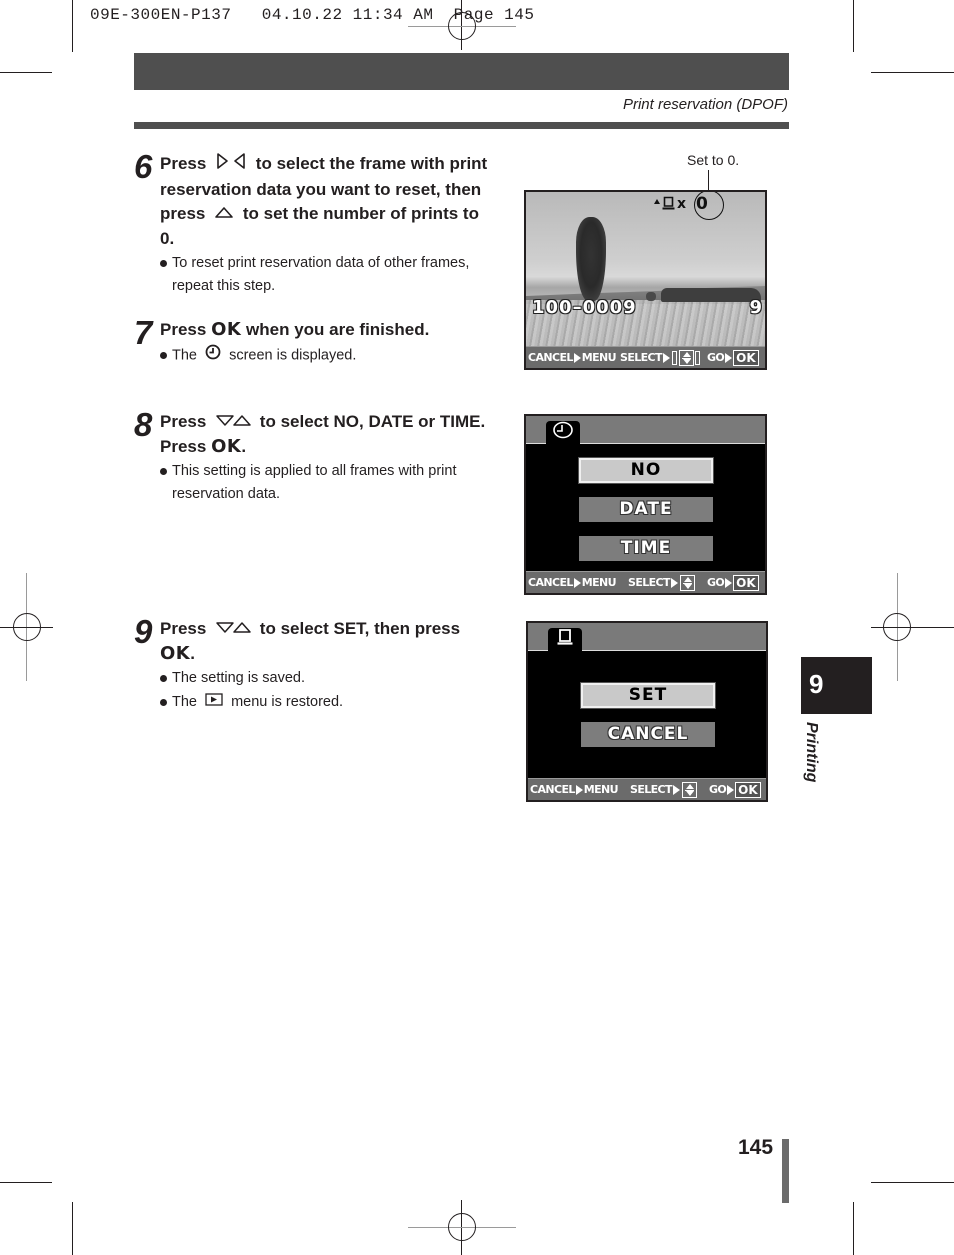 This screenshot has height=1255, width=954. Describe the element at coordinates (648, 695) in the screenshot. I see `menu-item-set: SET` at that location.